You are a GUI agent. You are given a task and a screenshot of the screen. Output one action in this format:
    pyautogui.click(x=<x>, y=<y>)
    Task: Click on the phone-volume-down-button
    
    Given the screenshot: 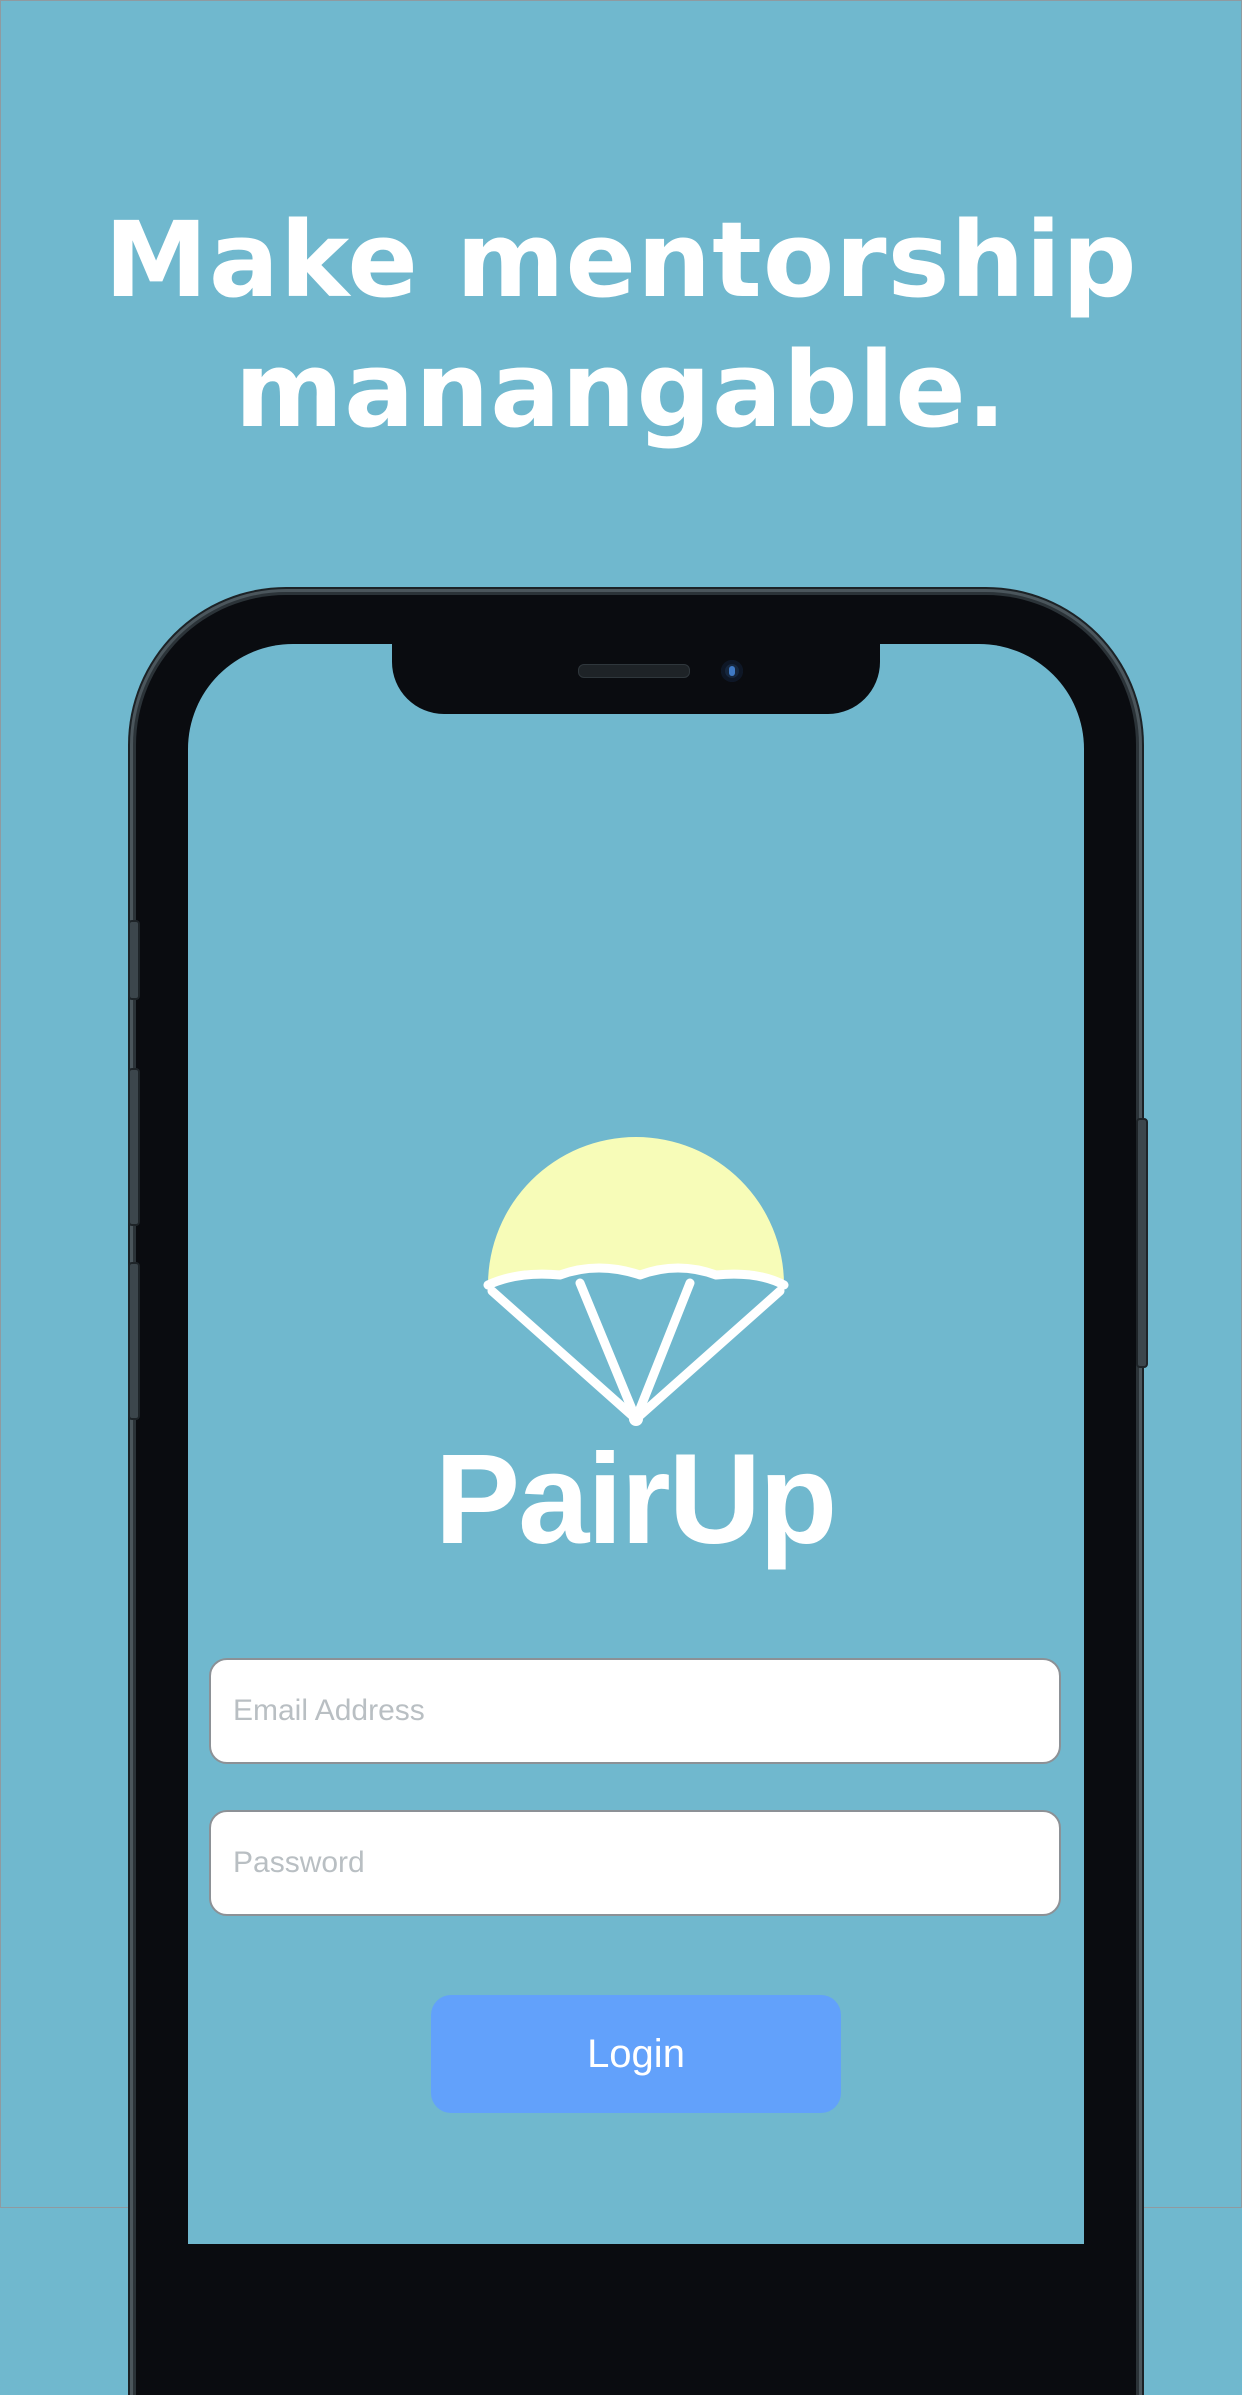 What is the action you would take?
    pyautogui.click(x=134, y=1341)
    